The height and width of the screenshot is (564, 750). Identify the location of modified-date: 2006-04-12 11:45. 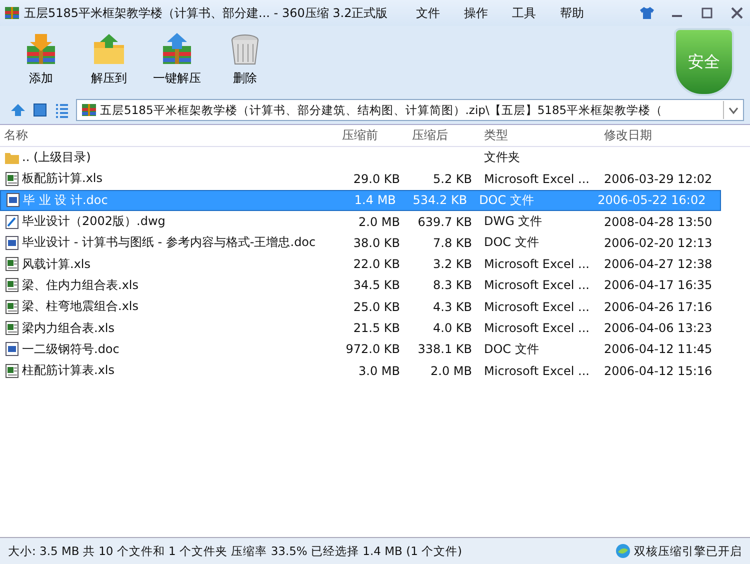
(658, 349).